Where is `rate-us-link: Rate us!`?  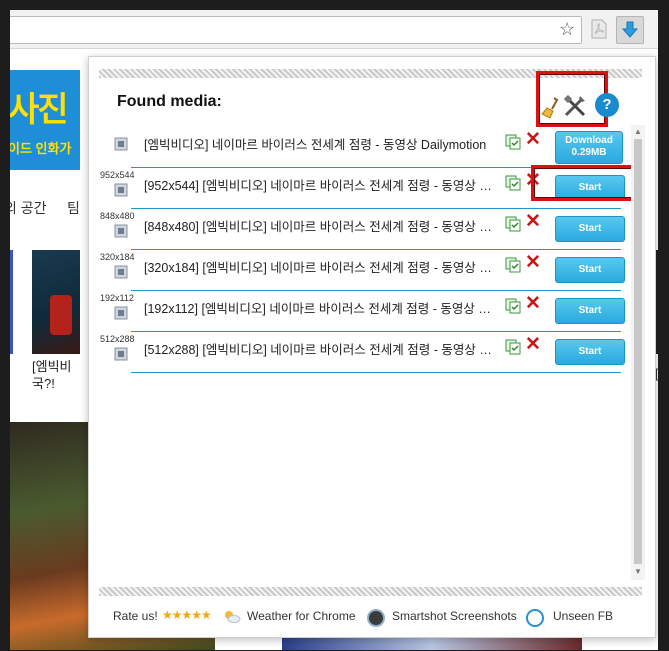
rate-us-link: Rate us! is located at coordinates (135, 616).